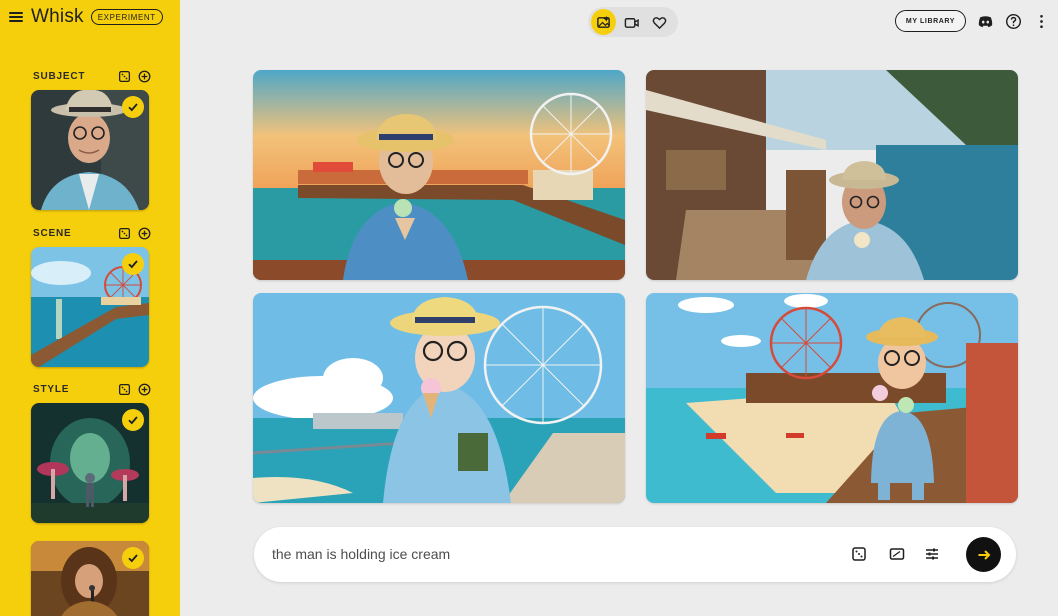 The image size is (1058, 616). Describe the element at coordinates (90, 463) in the screenshot. I see `style-thumbnail` at that location.